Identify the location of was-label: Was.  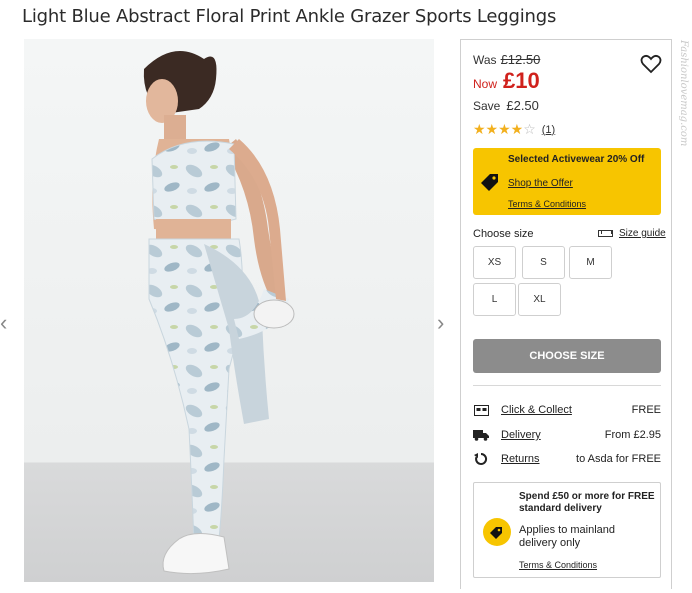
(485, 60).